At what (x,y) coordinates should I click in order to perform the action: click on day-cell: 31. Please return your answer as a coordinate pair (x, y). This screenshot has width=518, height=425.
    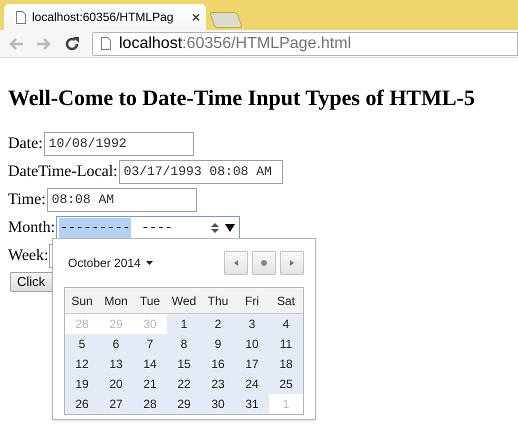
    Looking at the image, I should click on (252, 404).